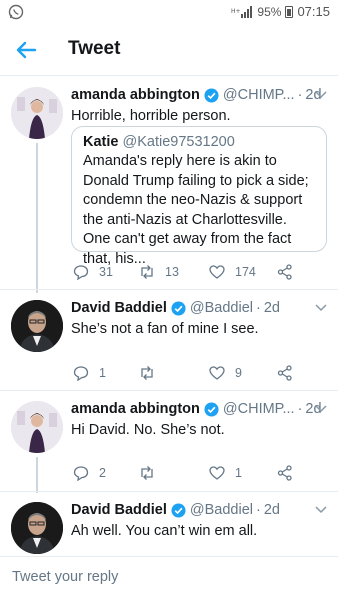  What do you see at coordinates (159, 272) in the screenshot?
I see `retweet-button: 13` at bounding box center [159, 272].